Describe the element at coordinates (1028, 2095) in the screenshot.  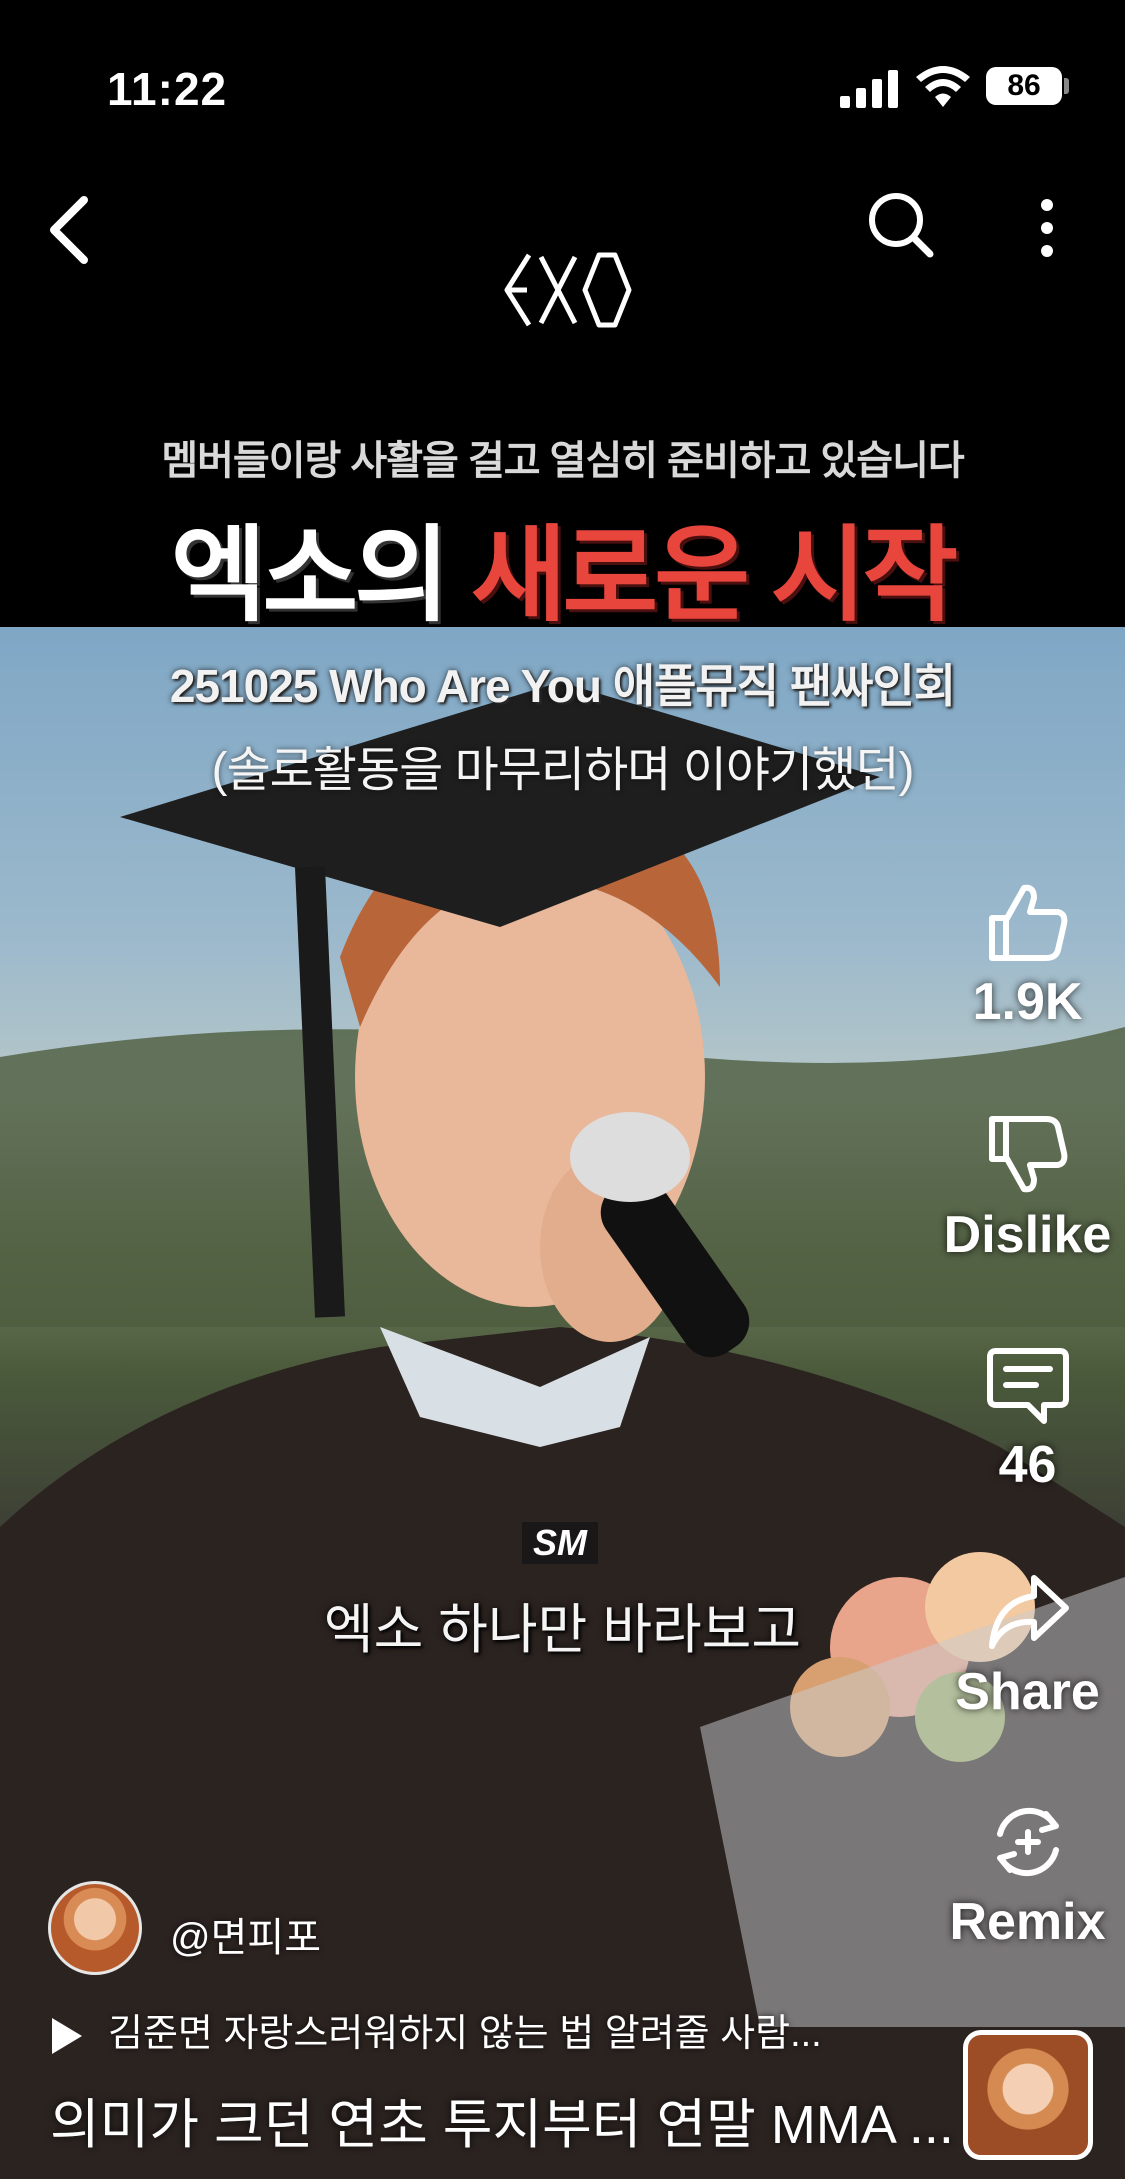
I see `sound-thumbnail` at that location.